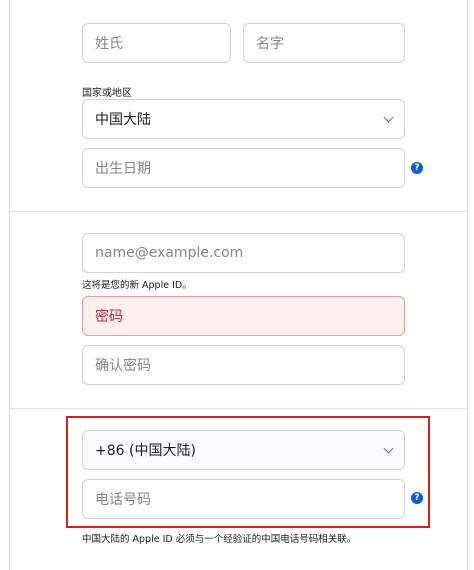 The image size is (474, 570). Describe the element at coordinates (219, 539) in the screenshot. I see `phone-hint: 中国大陆的 Apple ID 必须与一个经验证的中国电话号码相关联。` at that location.